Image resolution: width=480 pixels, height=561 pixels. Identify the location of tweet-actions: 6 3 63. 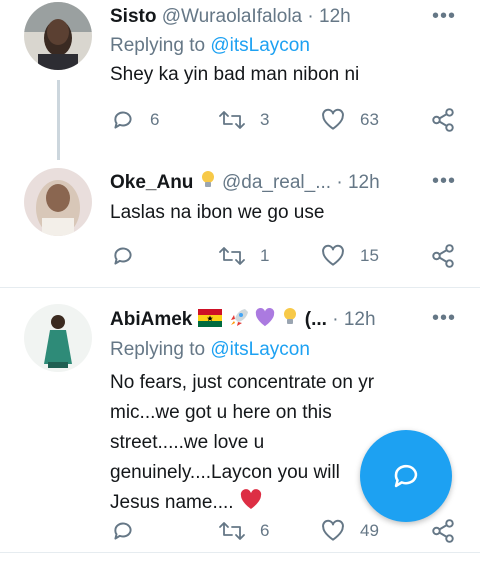
(283, 121).